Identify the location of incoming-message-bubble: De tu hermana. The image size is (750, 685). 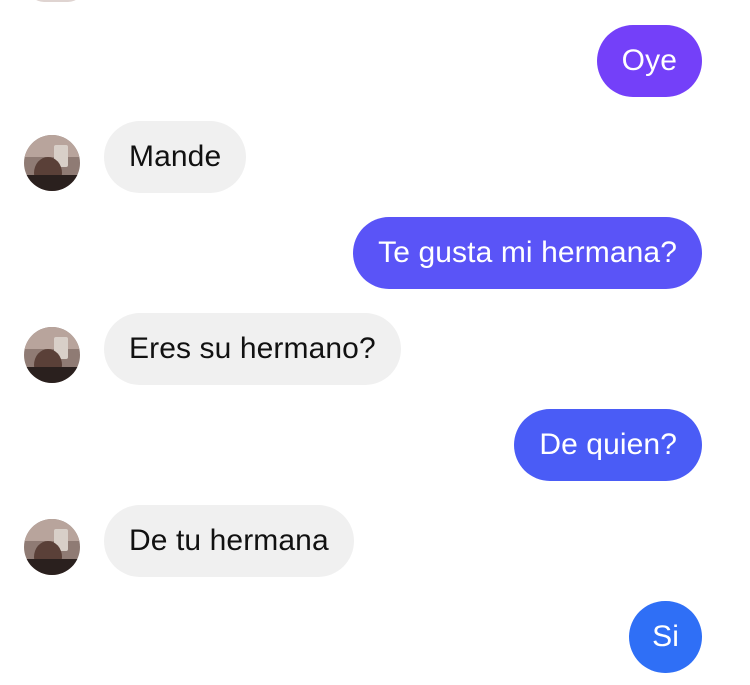
(229, 541).